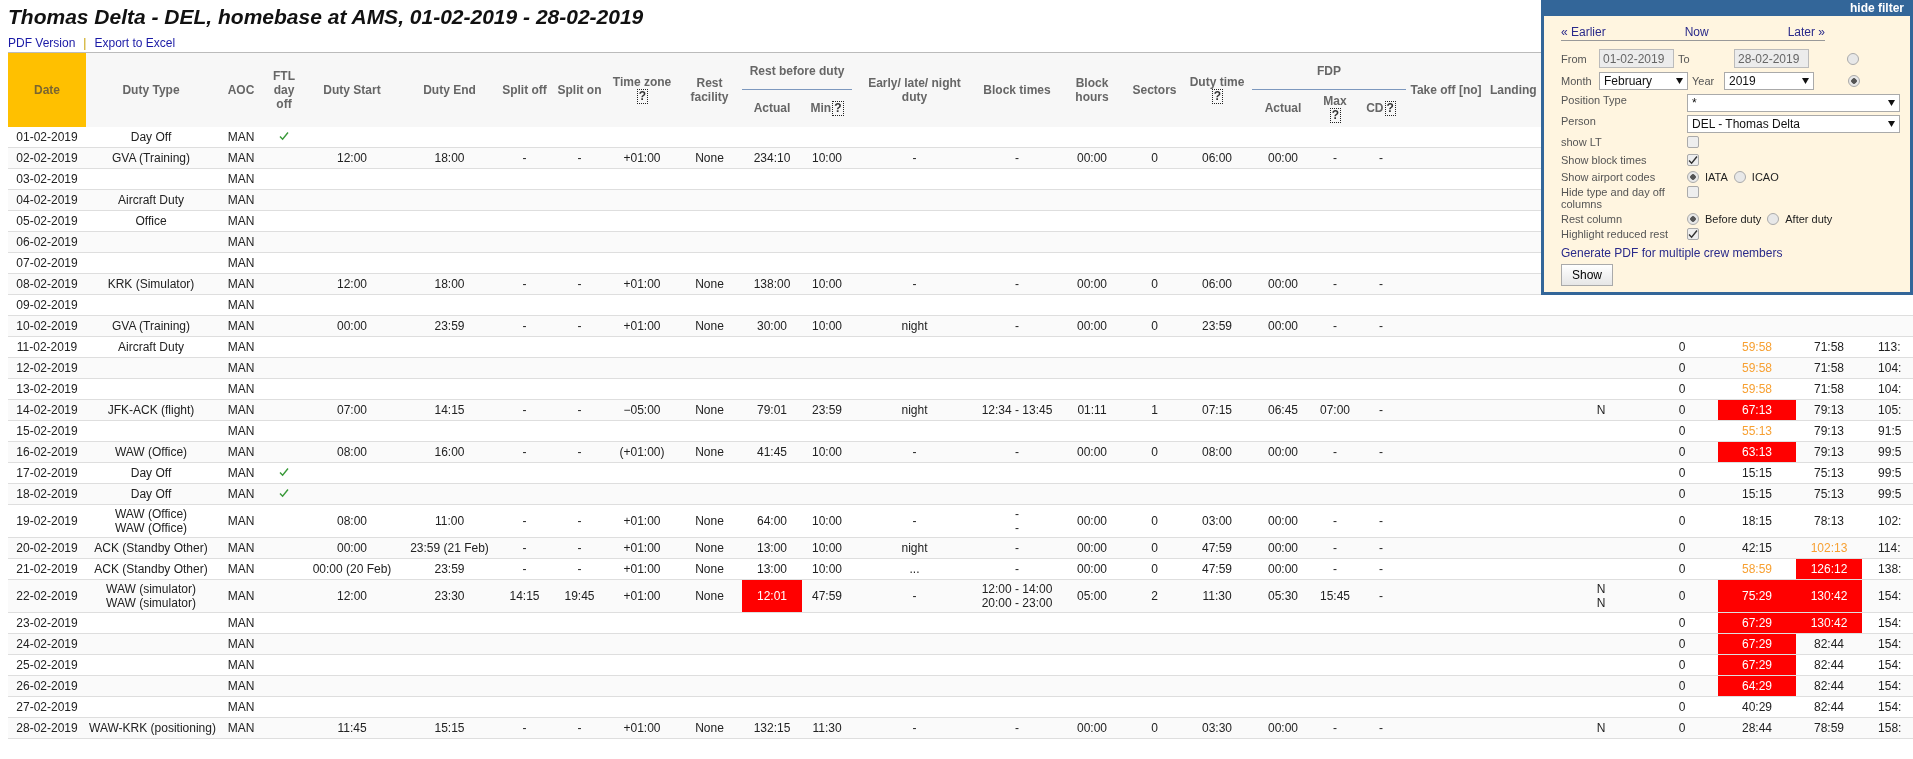  I want to click on period-nav-link: Now, so click(1696, 32).